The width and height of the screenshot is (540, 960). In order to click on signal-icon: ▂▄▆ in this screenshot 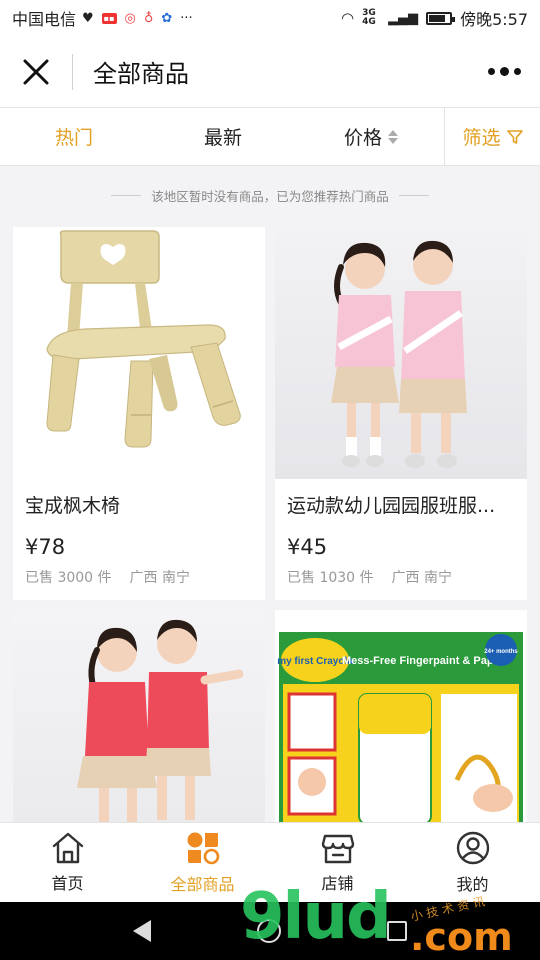, I will do `click(403, 18)`.